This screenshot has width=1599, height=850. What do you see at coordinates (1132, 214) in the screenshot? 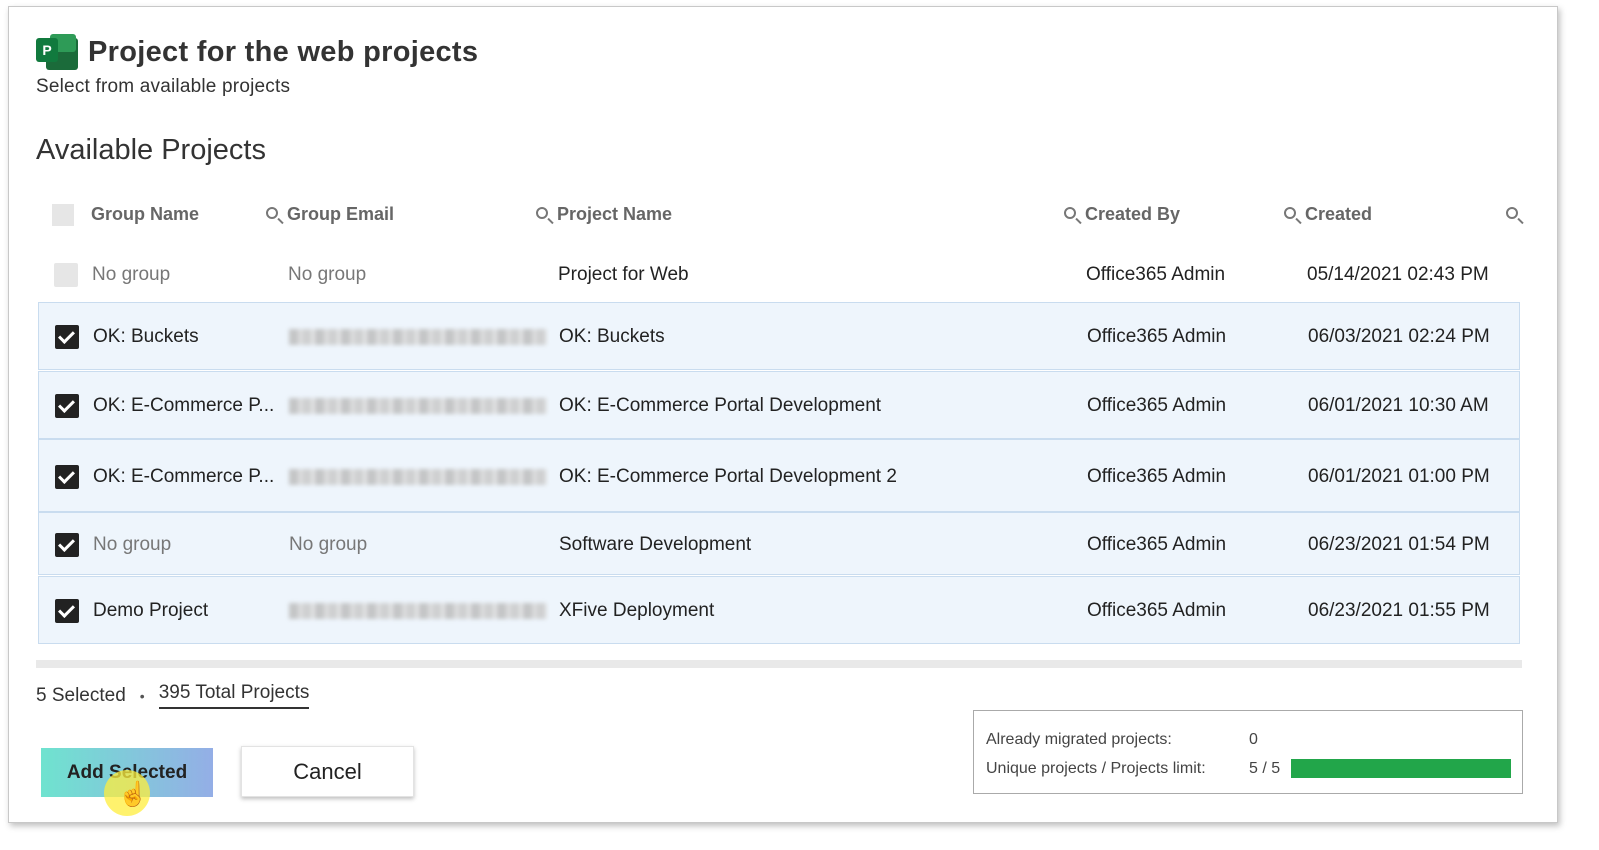
I see `column-header-created-by: Created By` at bounding box center [1132, 214].